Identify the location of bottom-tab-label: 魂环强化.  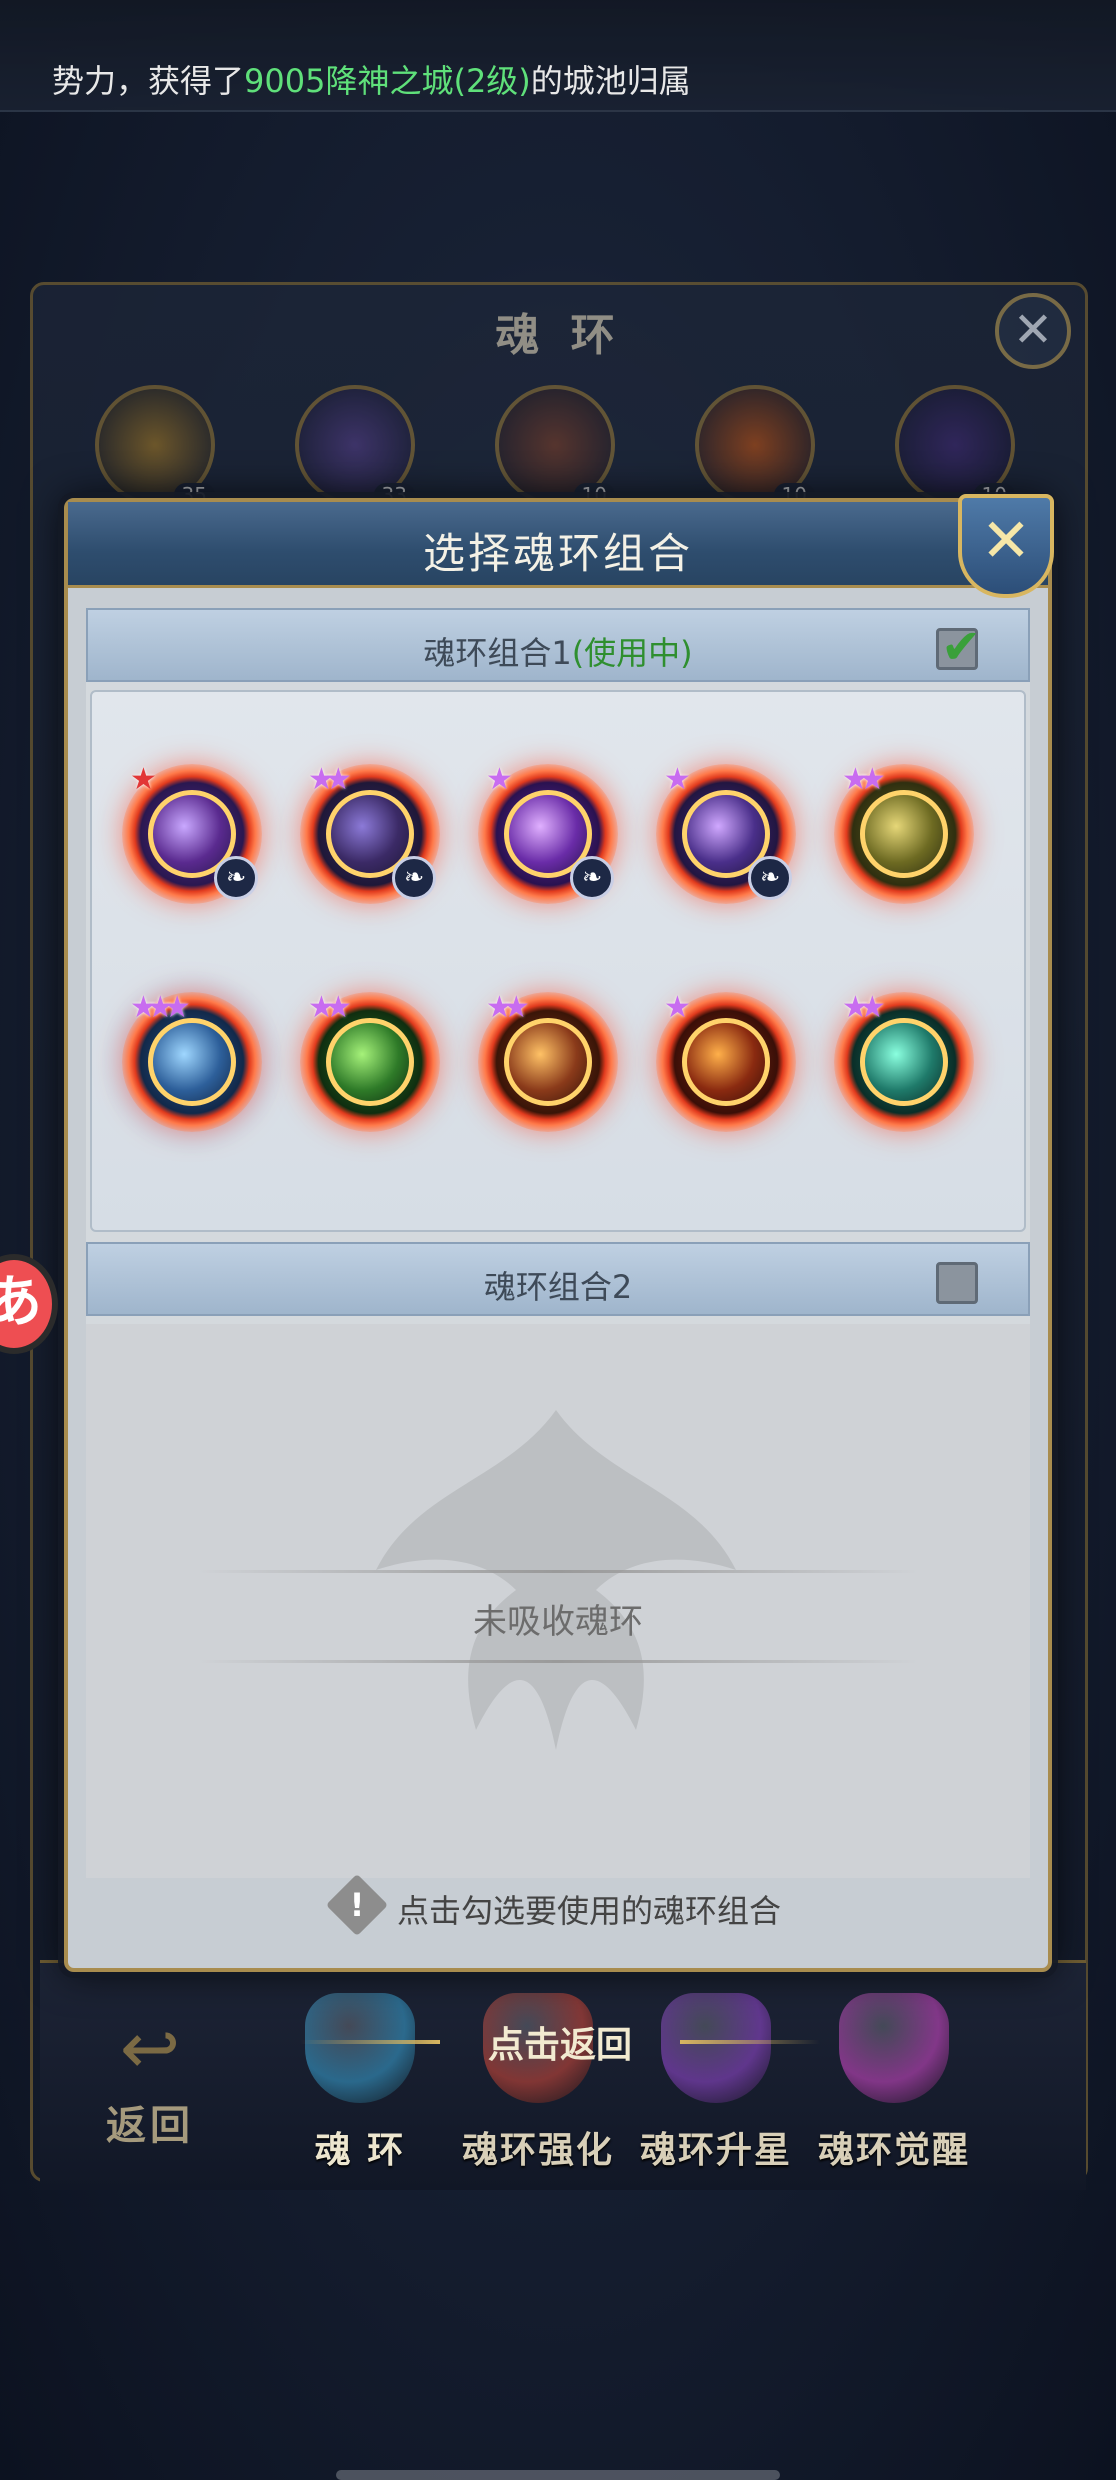
(537, 2150).